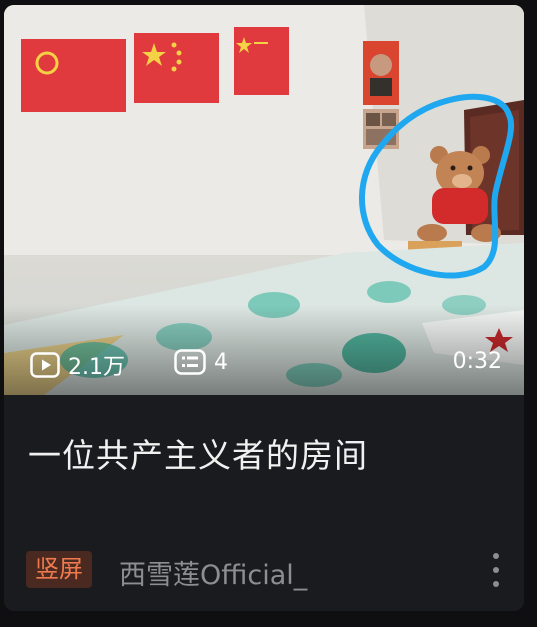 The width and height of the screenshot is (537, 627). I want to click on view-count: 2.1万, so click(77, 365).